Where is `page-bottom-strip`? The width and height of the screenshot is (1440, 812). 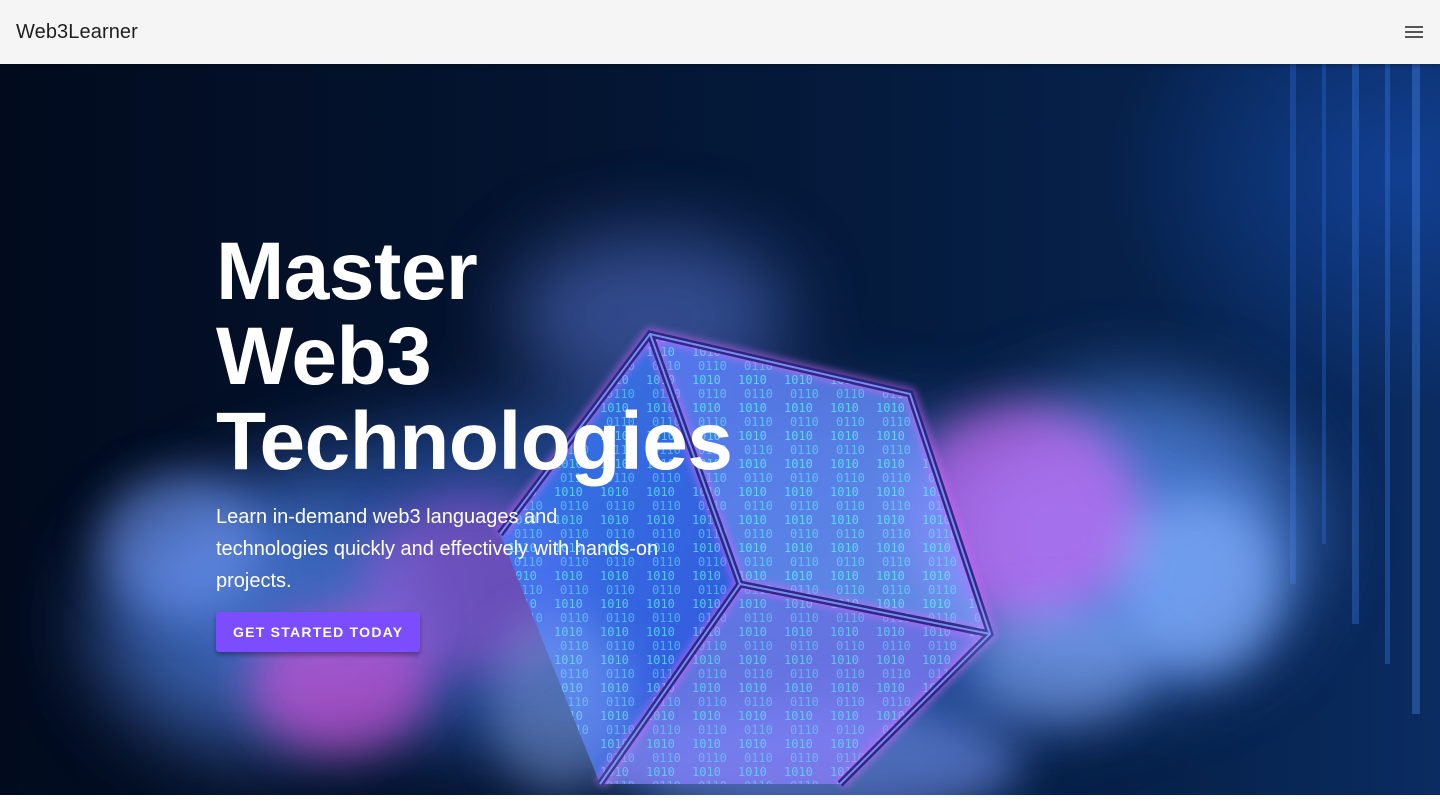 page-bottom-strip is located at coordinates (720, 803).